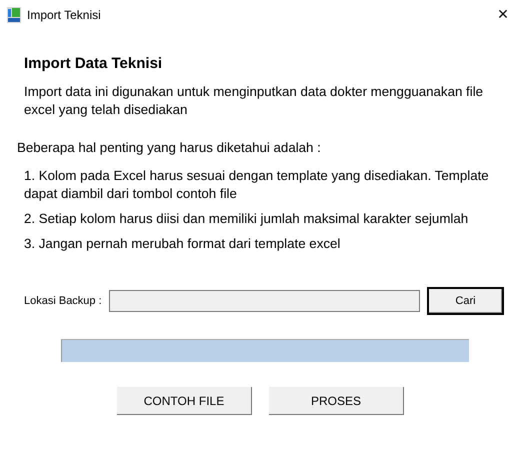  What do you see at coordinates (14, 15) in the screenshot?
I see `app-logo-icon` at bounding box center [14, 15].